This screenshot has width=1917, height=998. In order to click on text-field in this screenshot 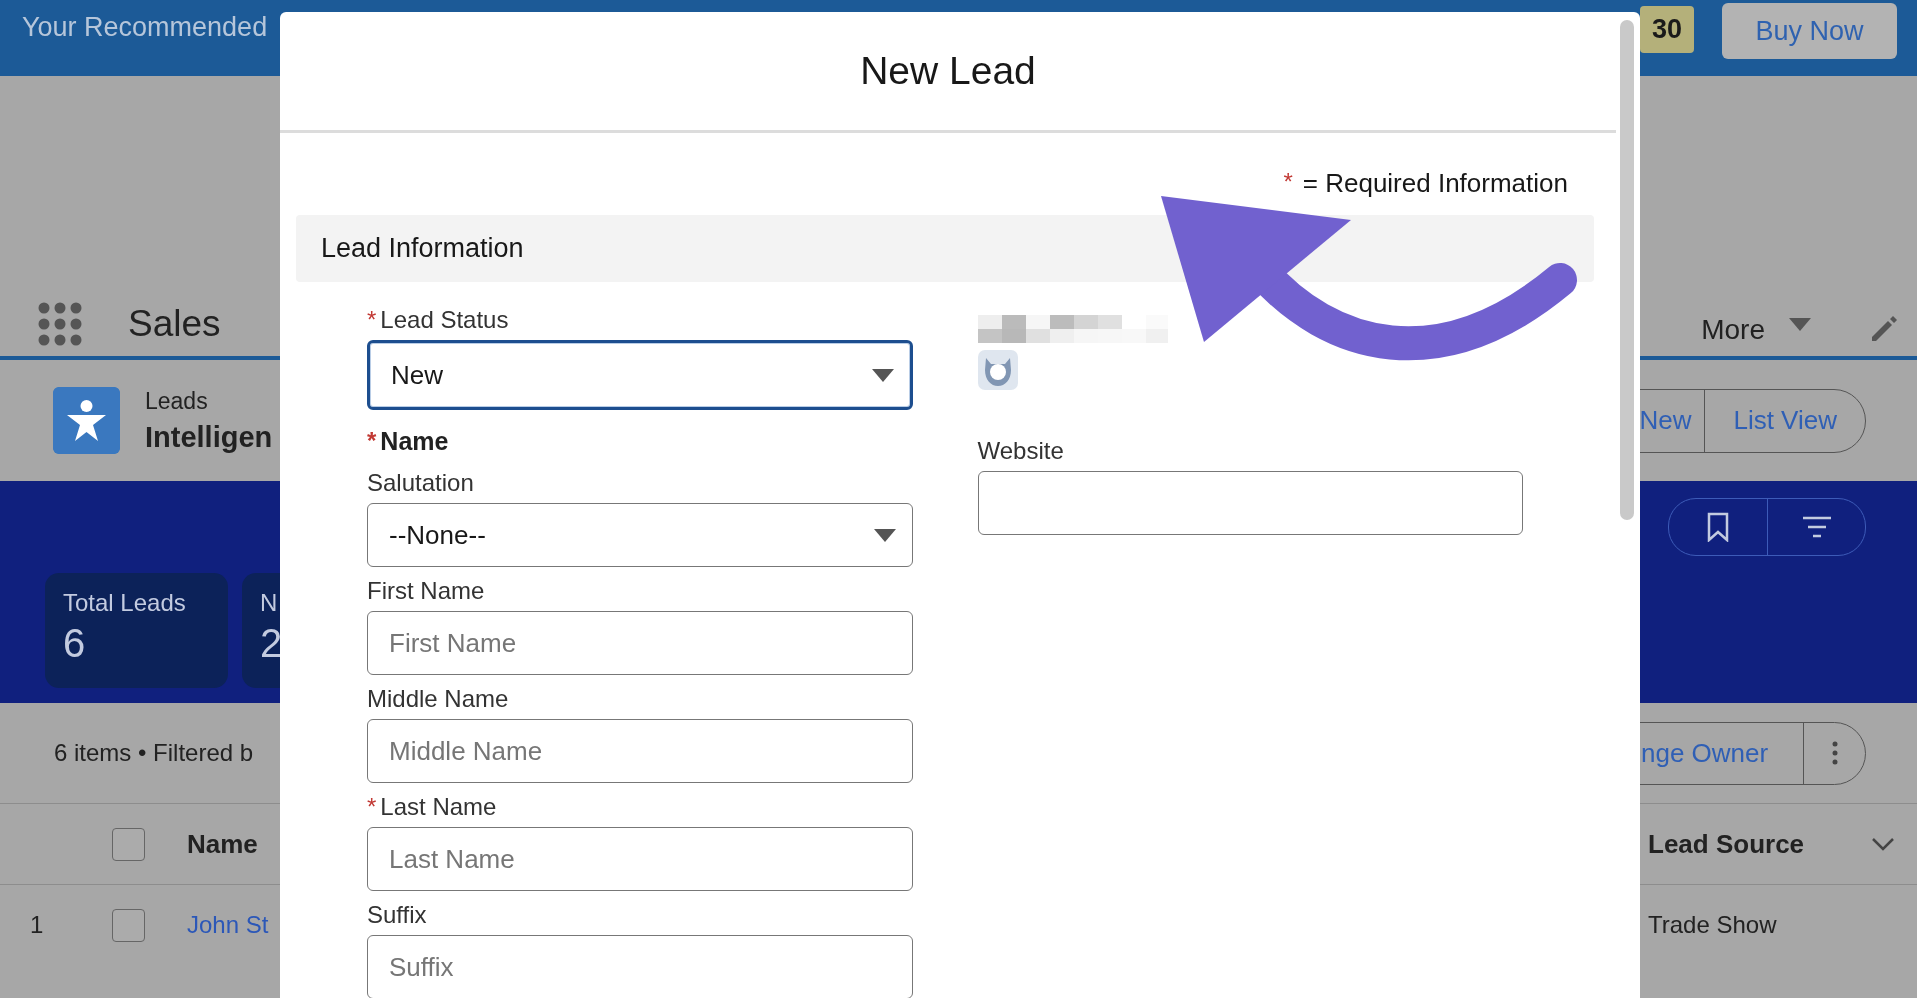, I will do `click(1250, 503)`.